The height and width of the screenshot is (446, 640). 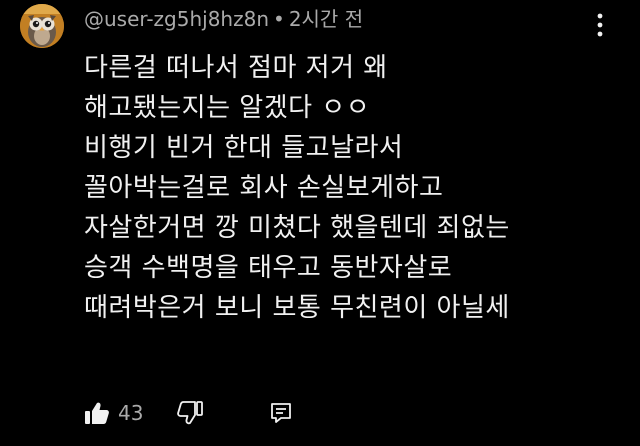 What do you see at coordinates (244, 148) in the screenshot?
I see `comment-line: 비행기 빈거 한대 들고날라서` at bounding box center [244, 148].